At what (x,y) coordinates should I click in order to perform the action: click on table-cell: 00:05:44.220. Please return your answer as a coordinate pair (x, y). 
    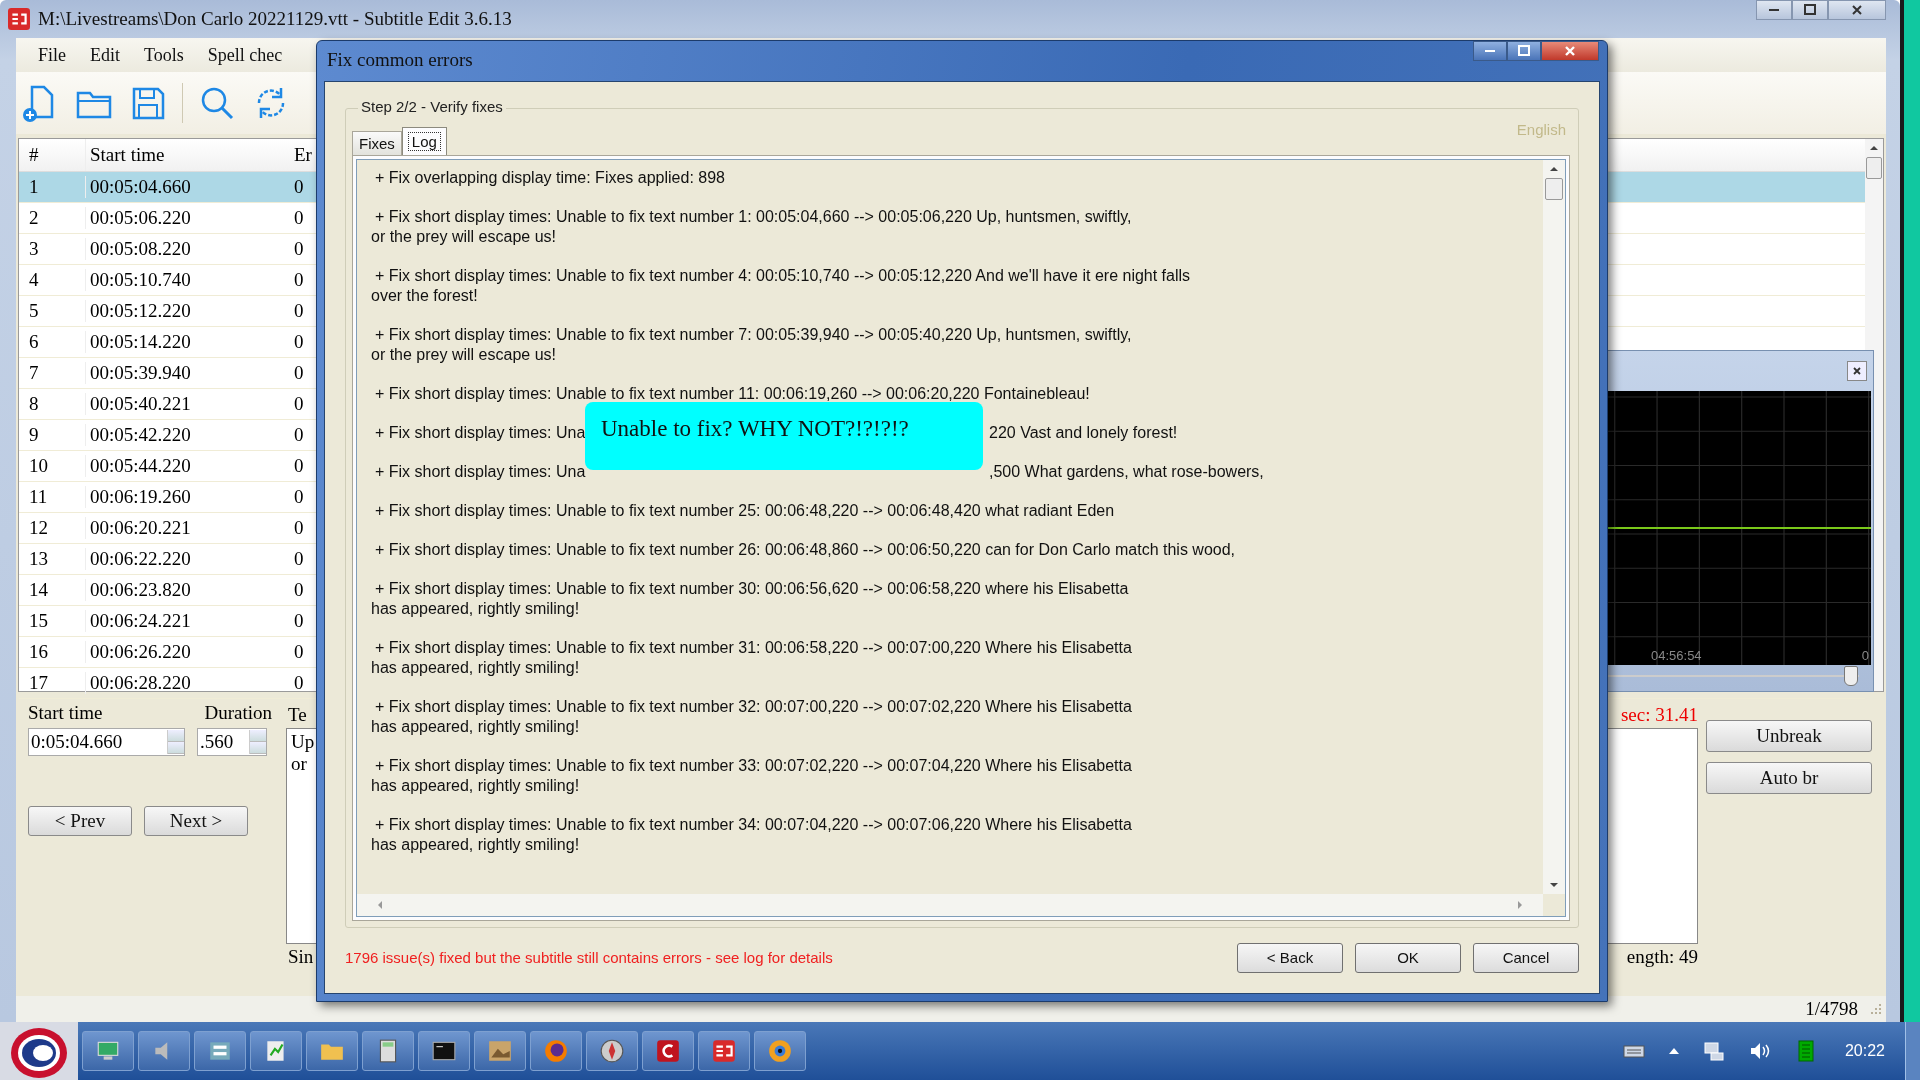
    Looking at the image, I should click on (187, 466).